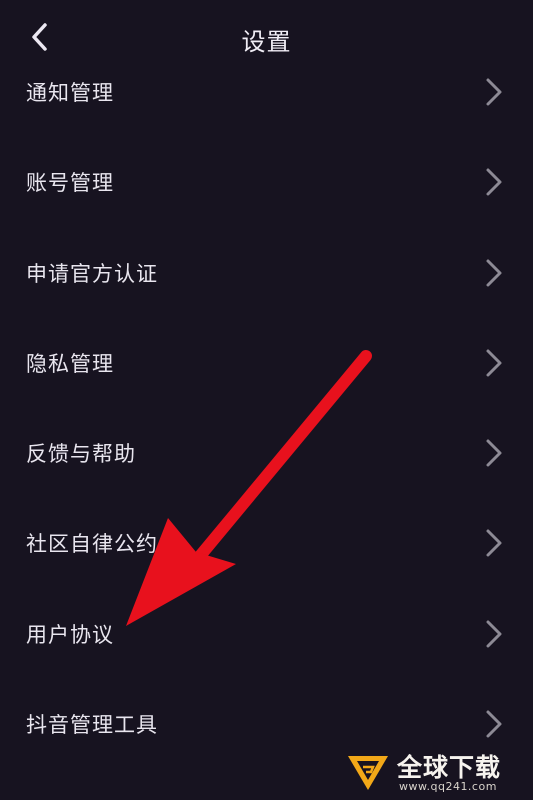  I want to click on settings-item-label: 隐私管理, so click(70, 364).